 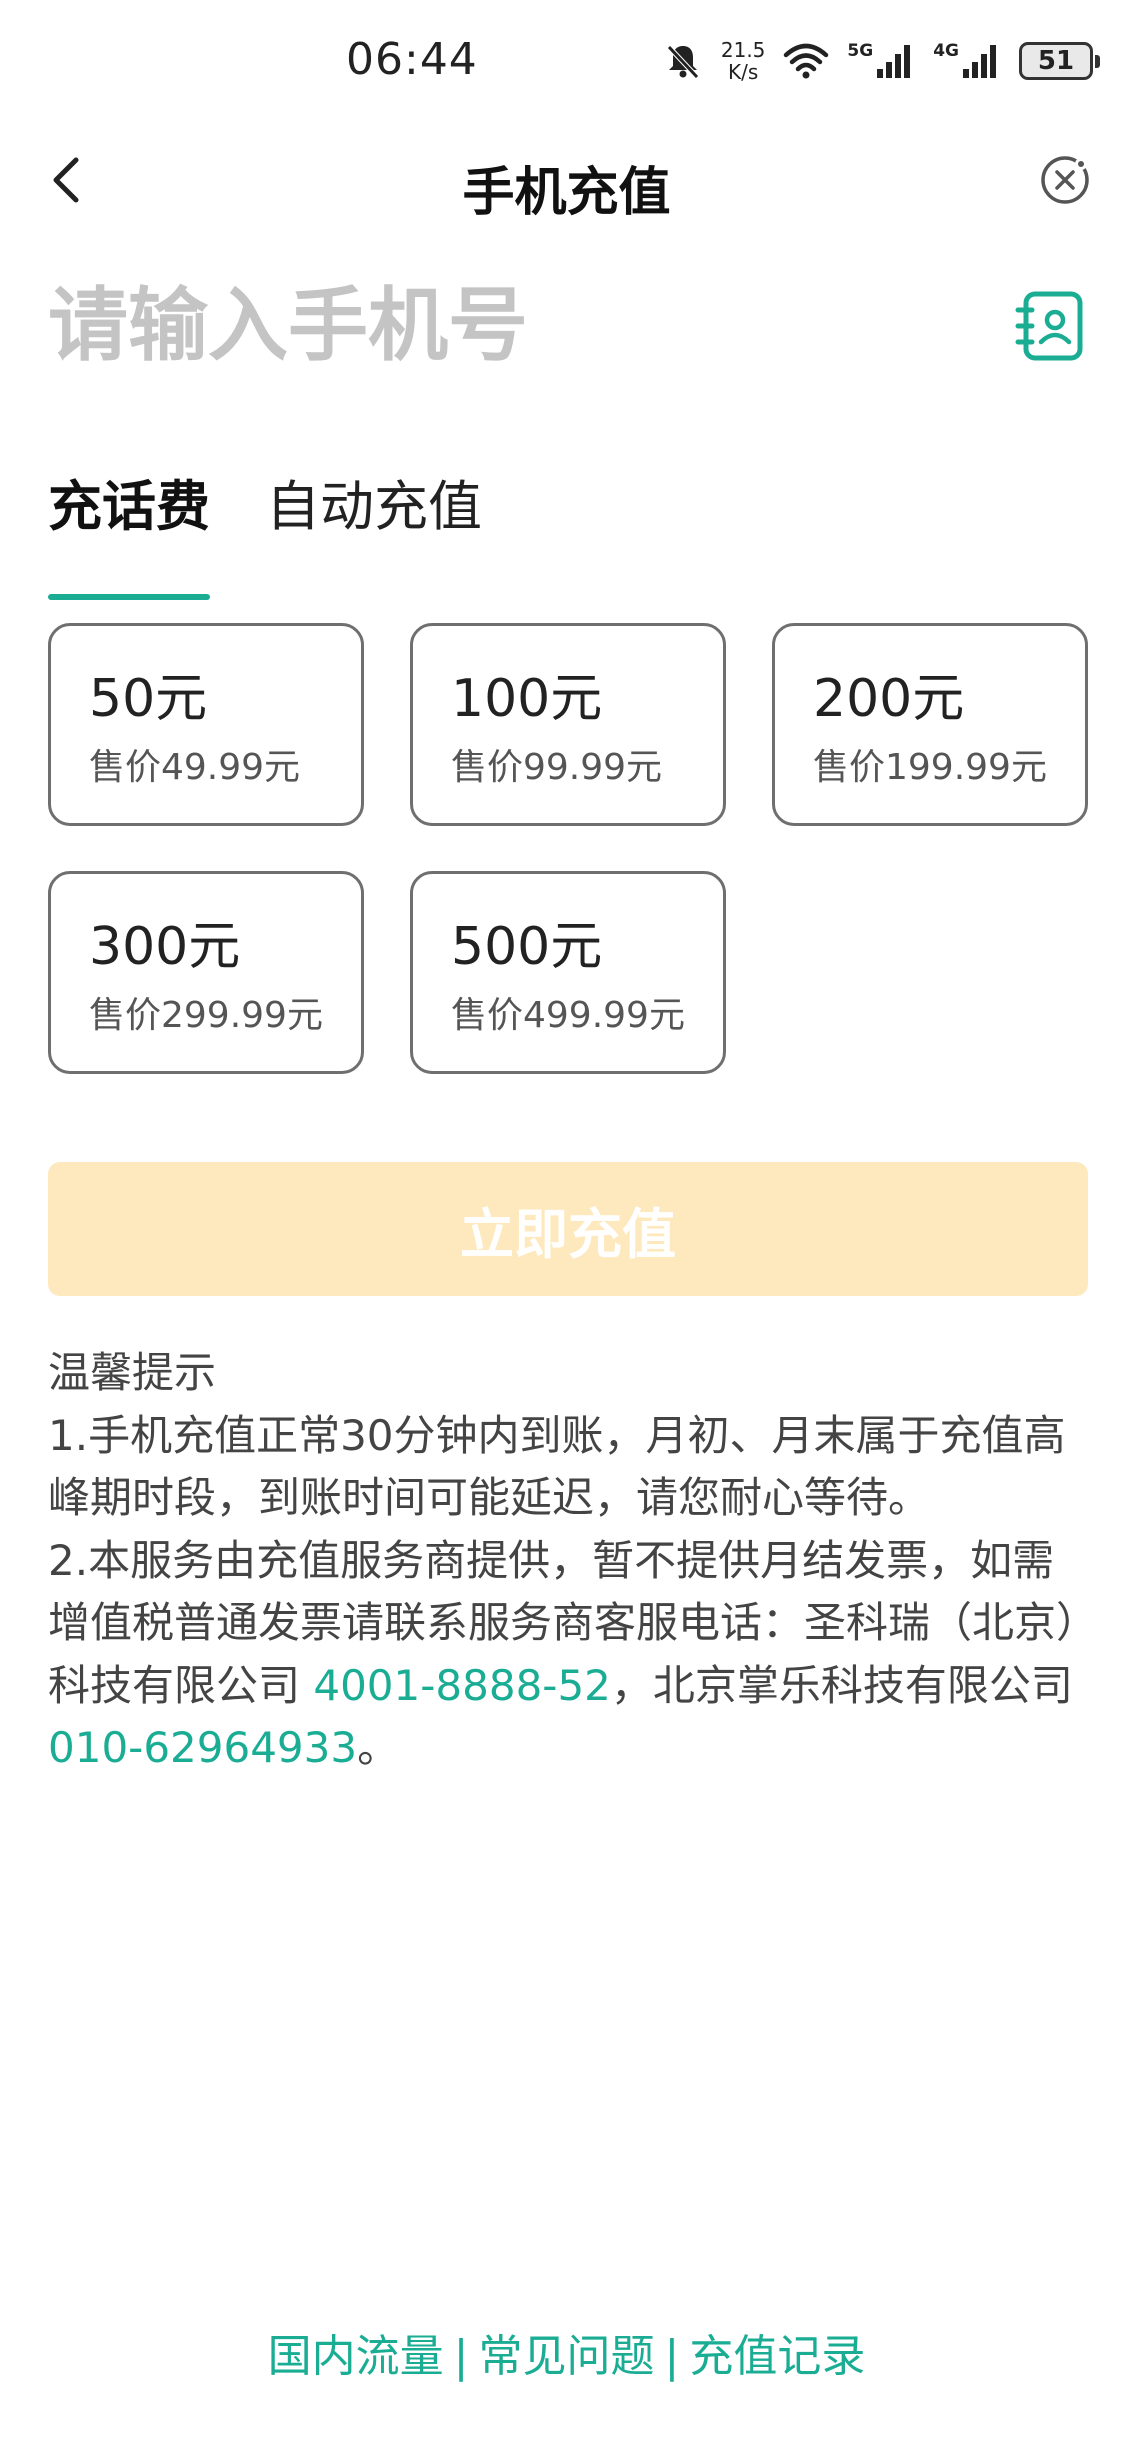 What do you see at coordinates (743, 72) in the screenshot?
I see `speed-unit: K/s` at bounding box center [743, 72].